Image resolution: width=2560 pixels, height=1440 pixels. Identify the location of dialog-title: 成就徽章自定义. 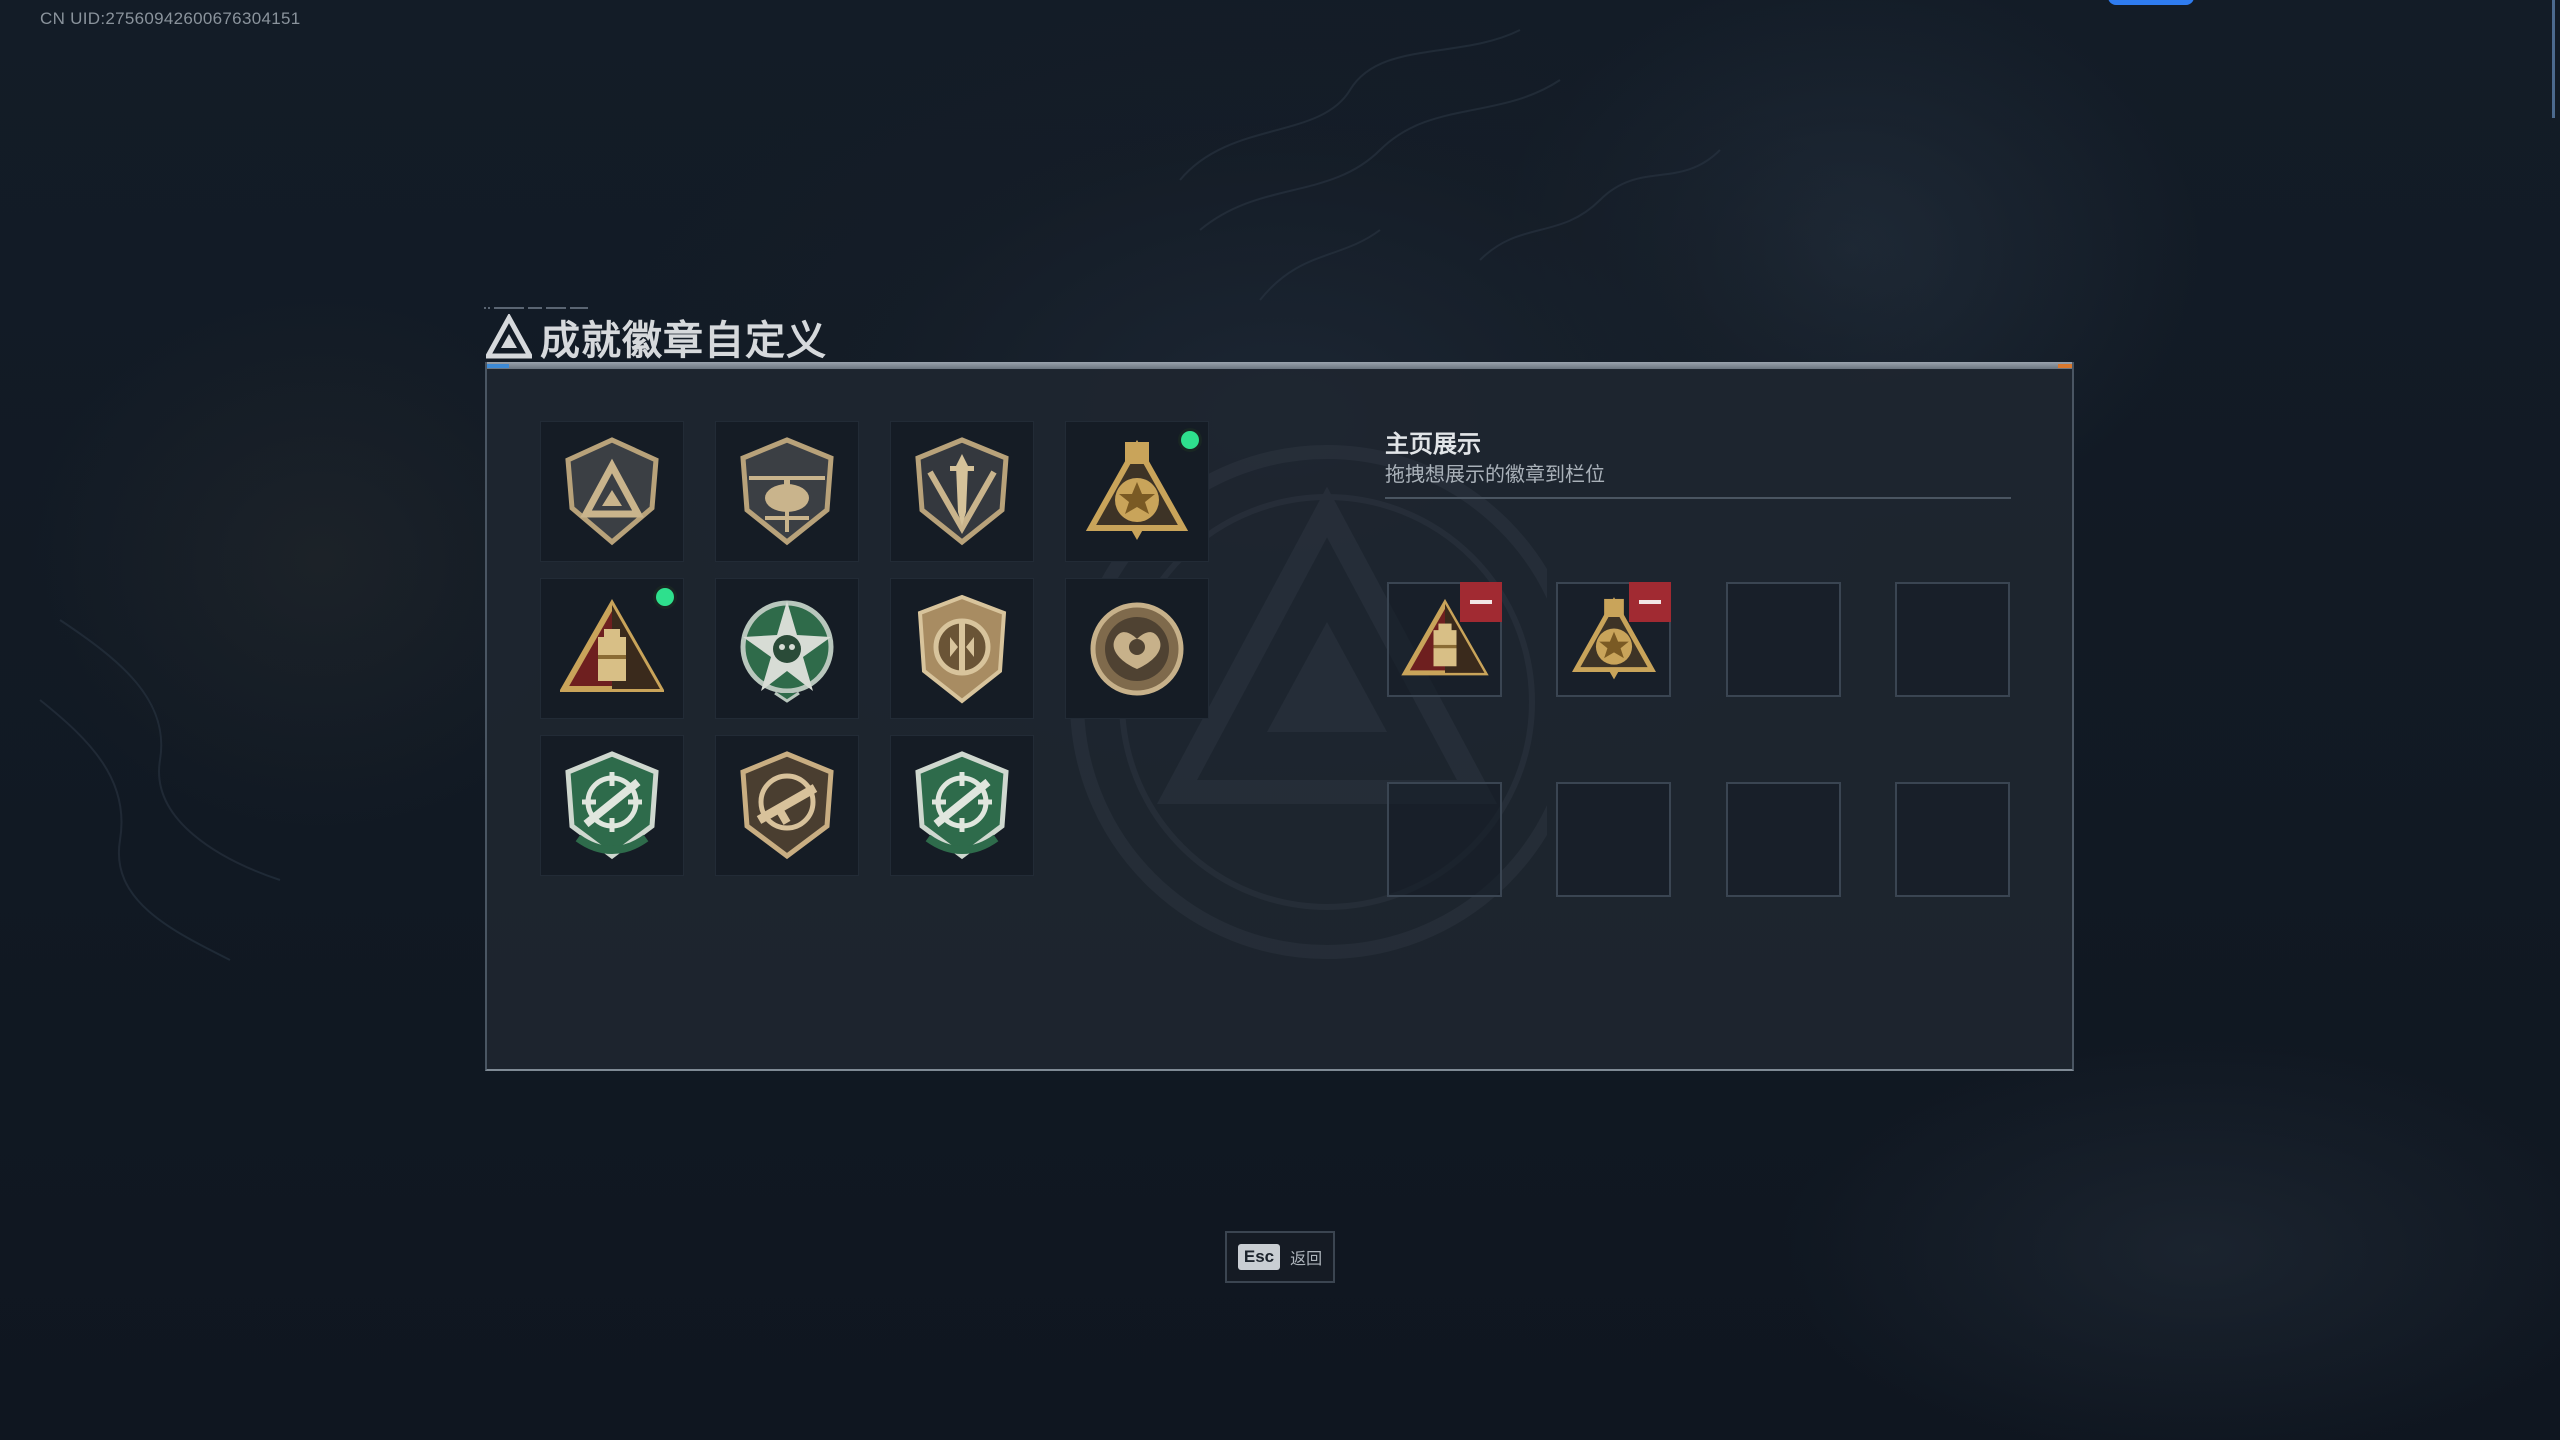
(683, 341).